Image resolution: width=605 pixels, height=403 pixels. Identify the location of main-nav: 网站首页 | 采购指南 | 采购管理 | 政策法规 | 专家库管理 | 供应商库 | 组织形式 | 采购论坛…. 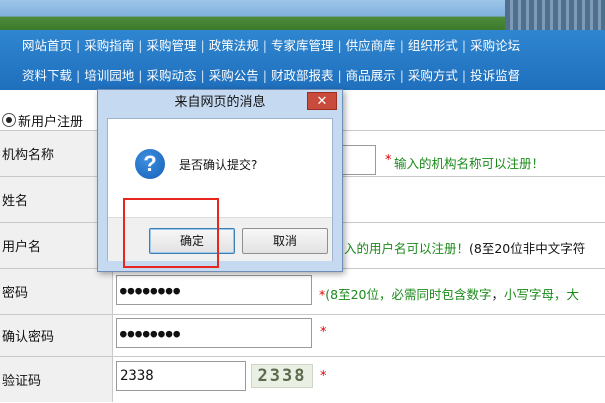
(302, 60).